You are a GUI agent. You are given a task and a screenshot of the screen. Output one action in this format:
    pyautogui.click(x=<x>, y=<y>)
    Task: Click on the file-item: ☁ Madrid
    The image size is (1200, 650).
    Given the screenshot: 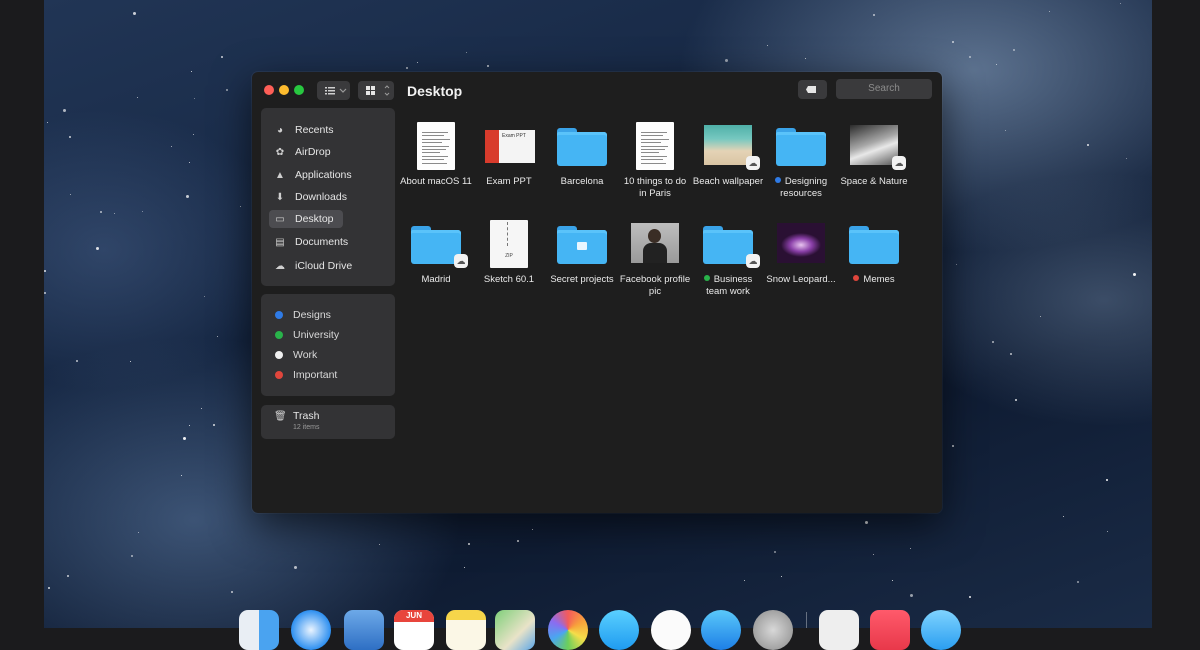 What is the action you would take?
    pyautogui.click(x=436, y=253)
    